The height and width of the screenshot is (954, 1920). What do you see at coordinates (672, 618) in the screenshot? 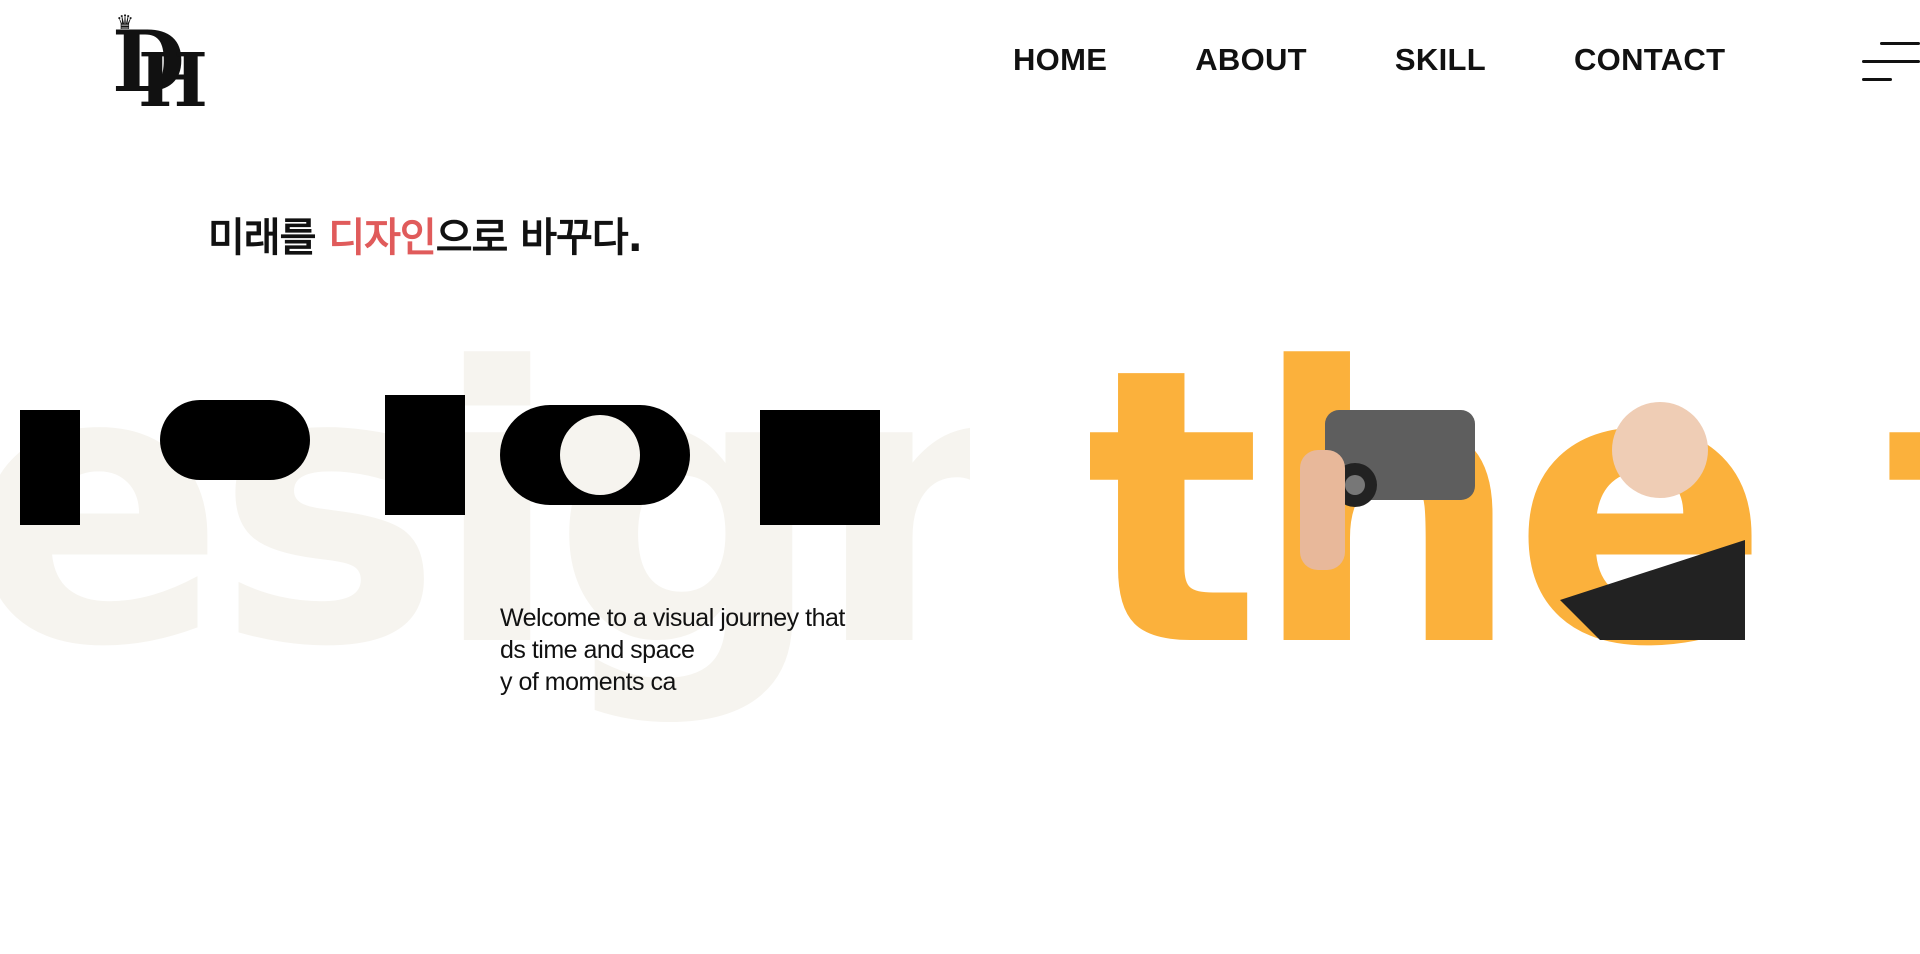
I see `intro-line-1: Welcome to a visual journey that` at bounding box center [672, 618].